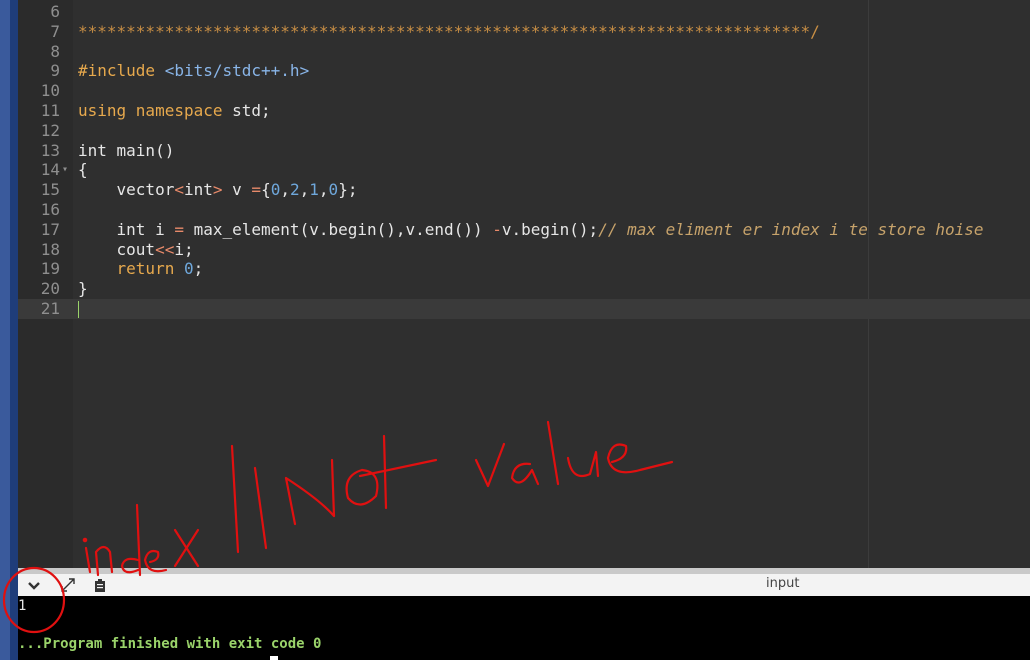 This screenshot has height=660, width=1030. I want to click on code-token: ;, so click(198, 269).